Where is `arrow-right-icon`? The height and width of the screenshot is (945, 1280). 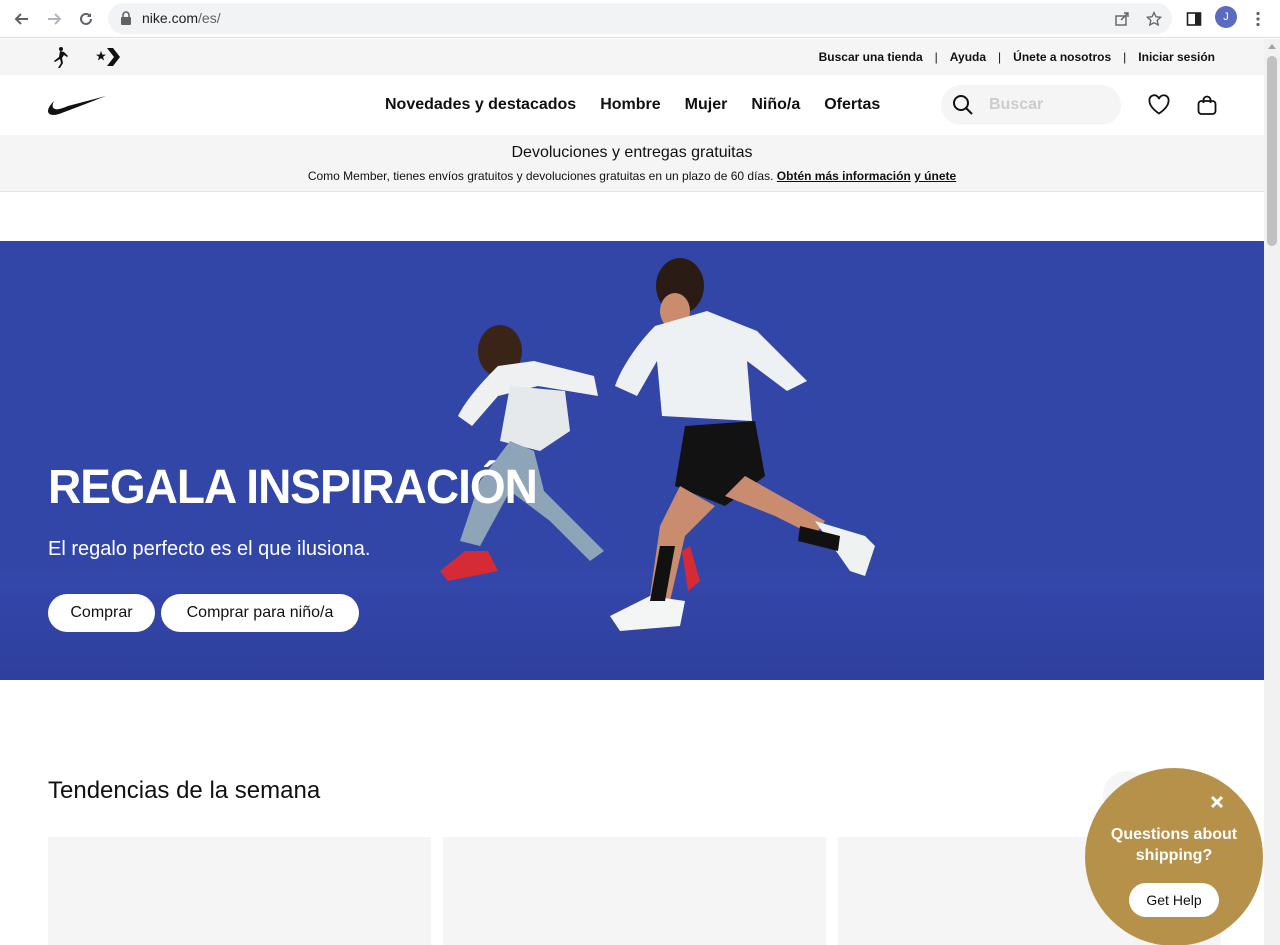
arrow-right-icon is located at coordinates (55, 19).